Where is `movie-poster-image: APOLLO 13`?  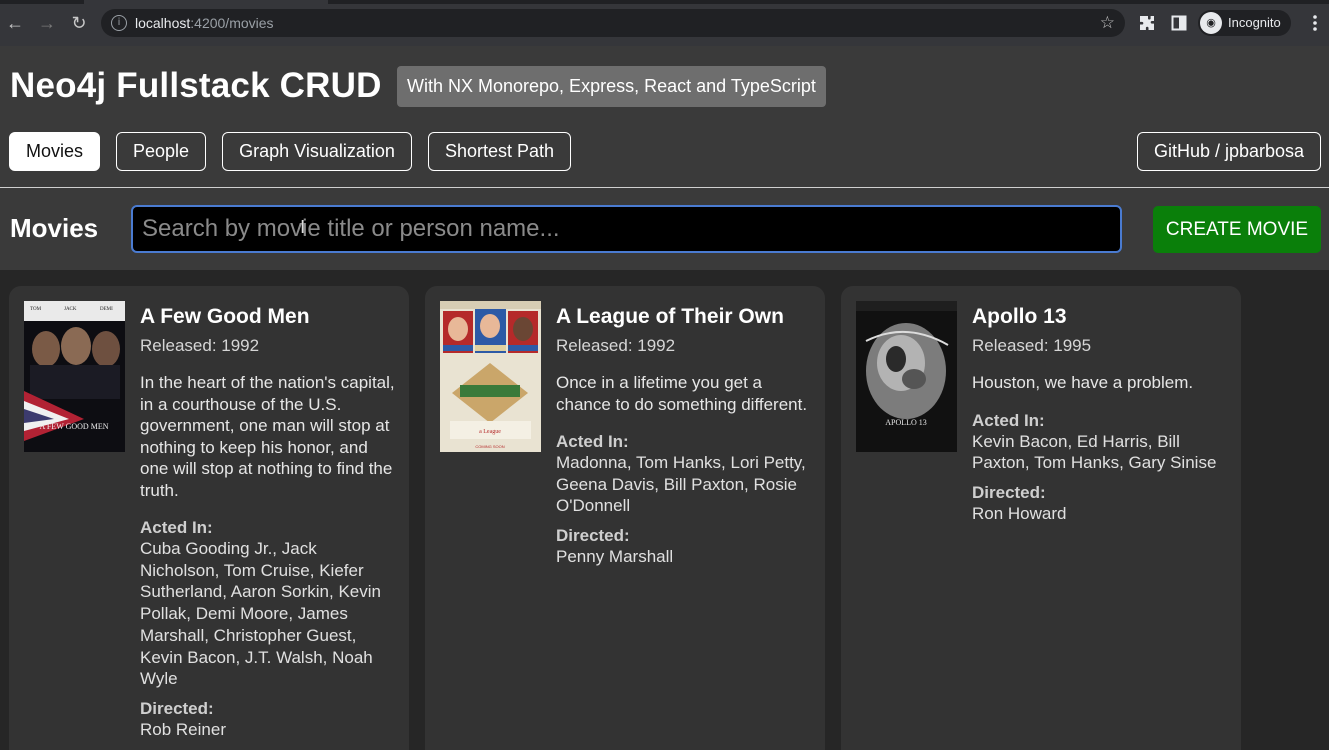
movie-poster-image: APOLLO 13 is located at coordinates (906, 376).